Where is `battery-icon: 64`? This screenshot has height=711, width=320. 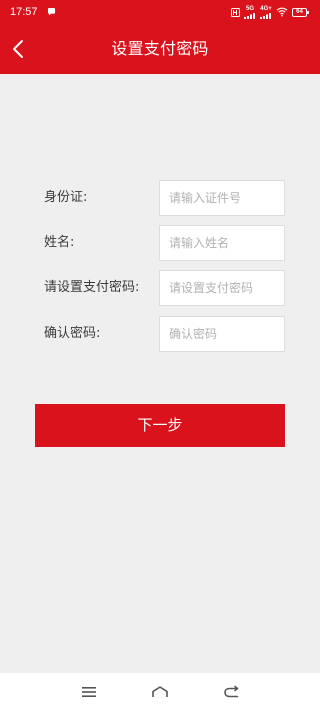 battery-icon: 64 is located at coordinates (300, 12).